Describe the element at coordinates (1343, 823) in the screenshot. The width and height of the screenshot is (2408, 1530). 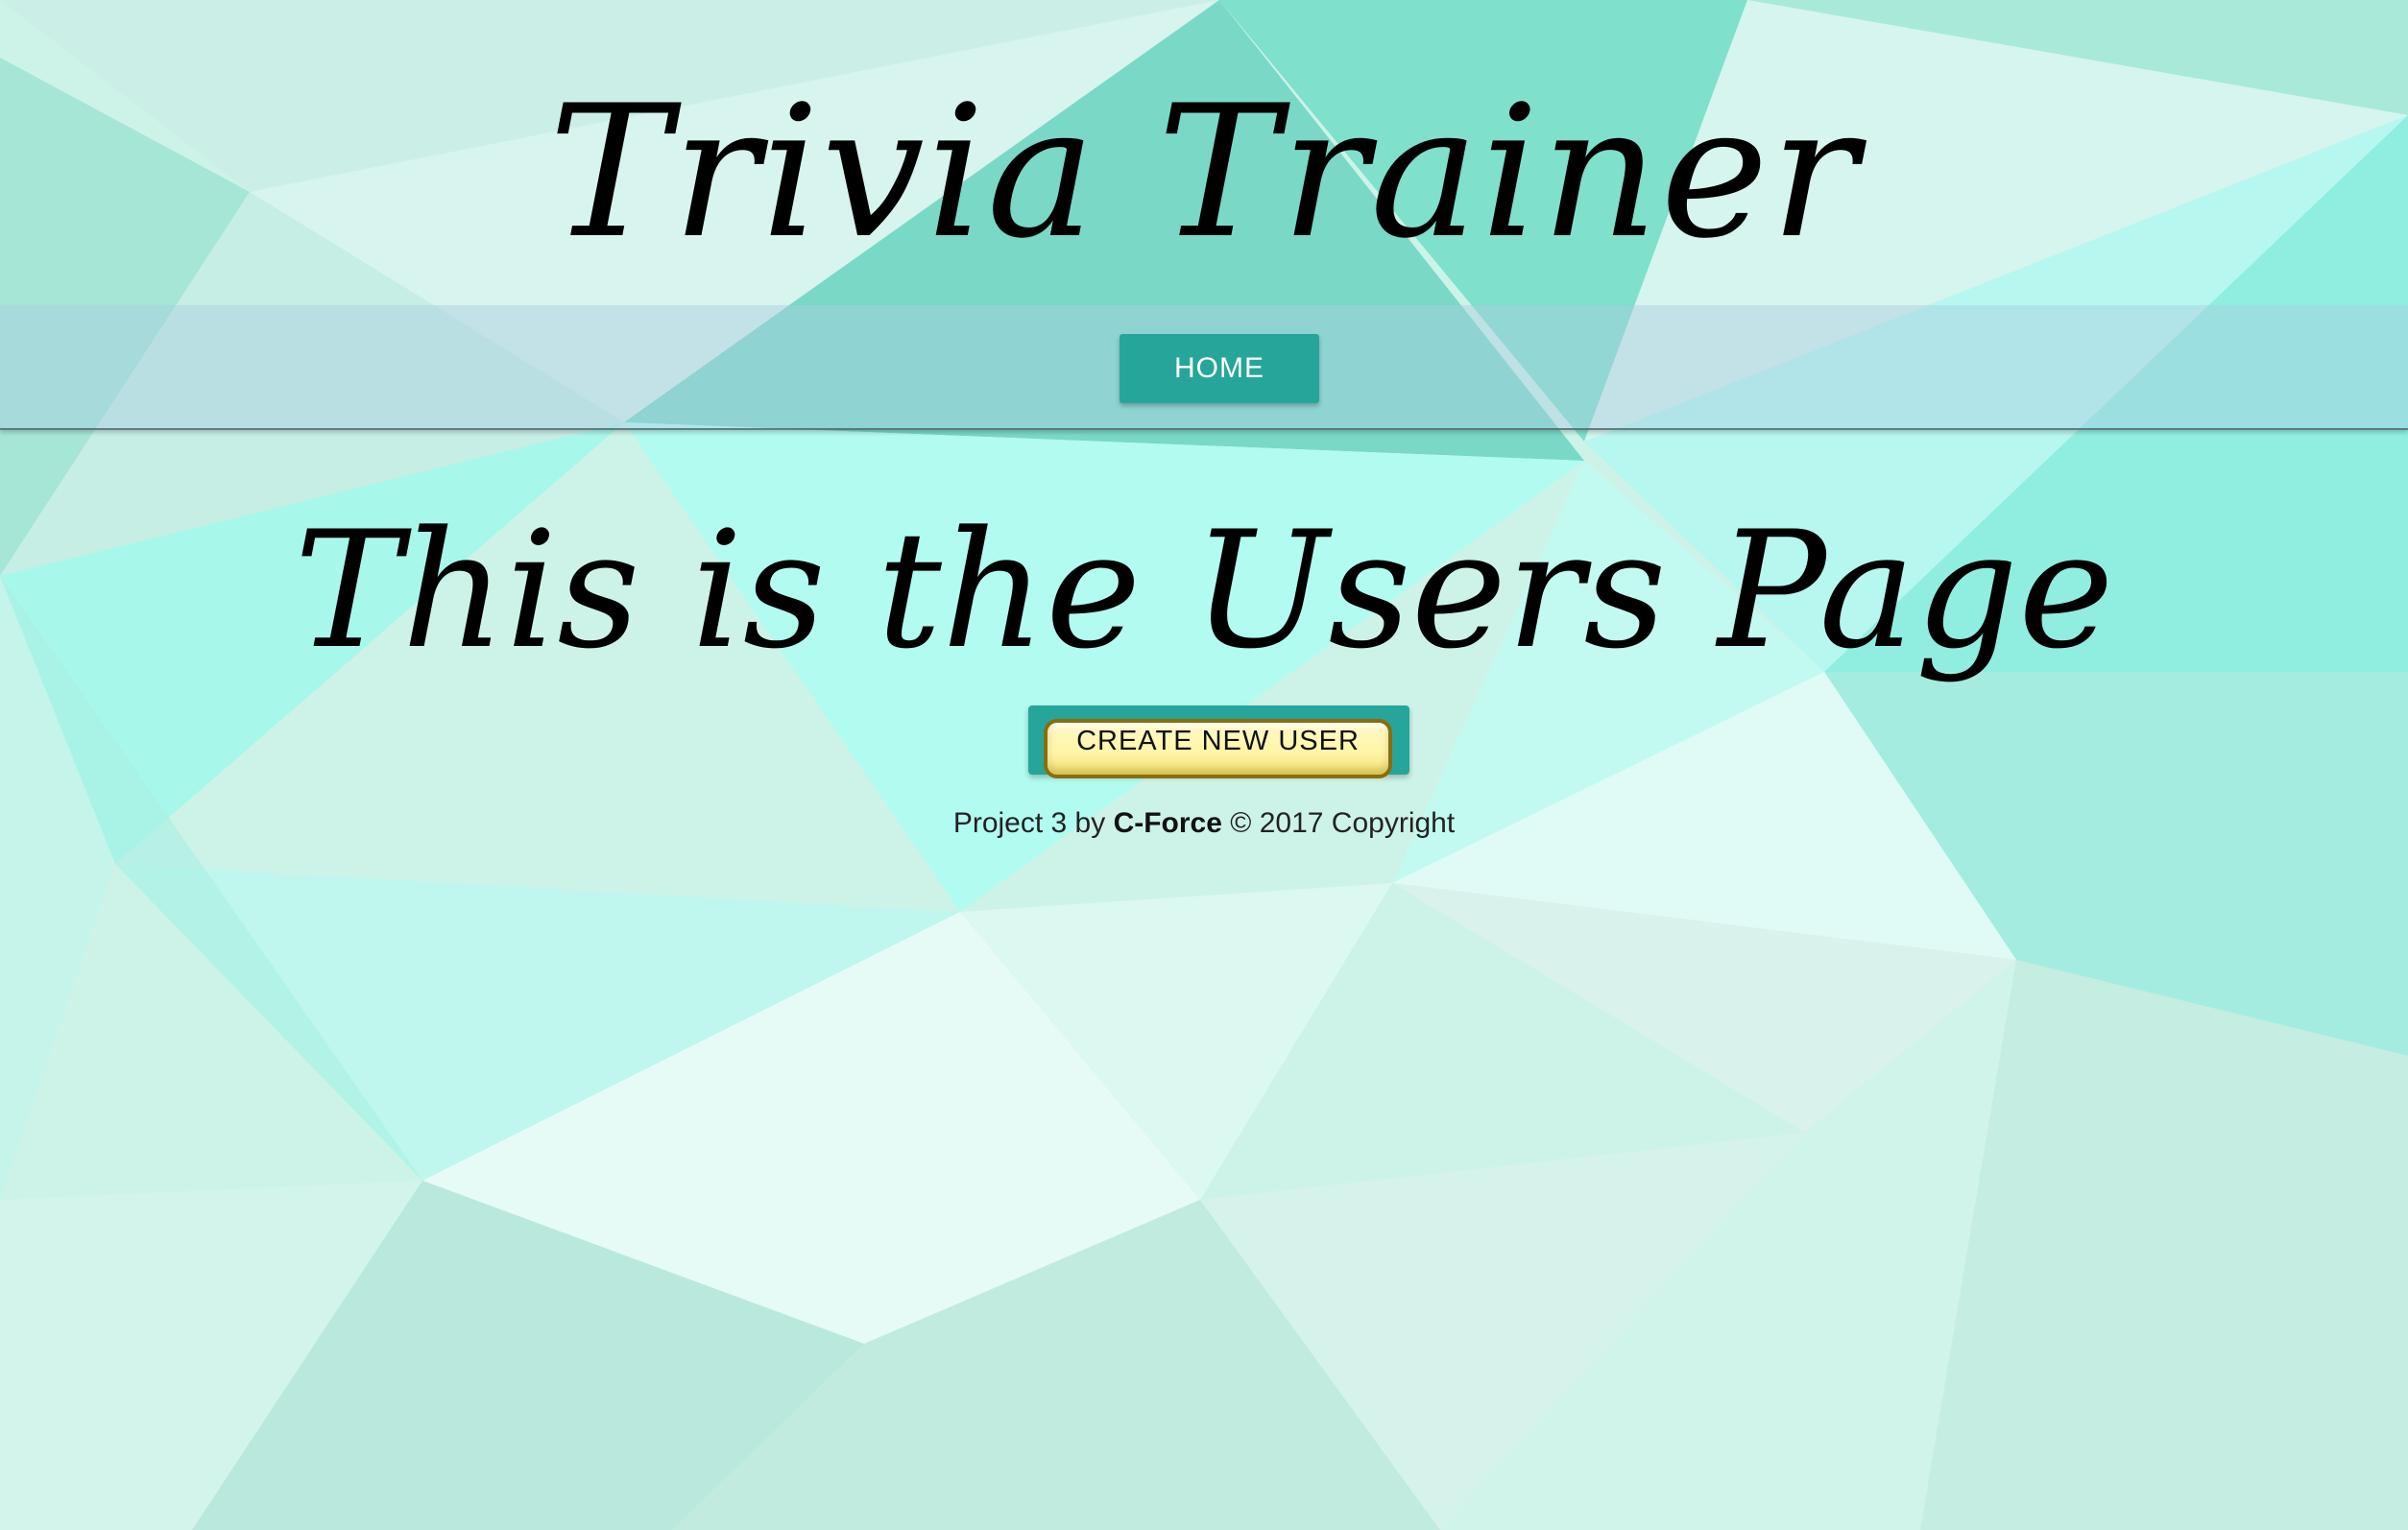
I see `footer-copyright: © 2017 Copyright` at that location.